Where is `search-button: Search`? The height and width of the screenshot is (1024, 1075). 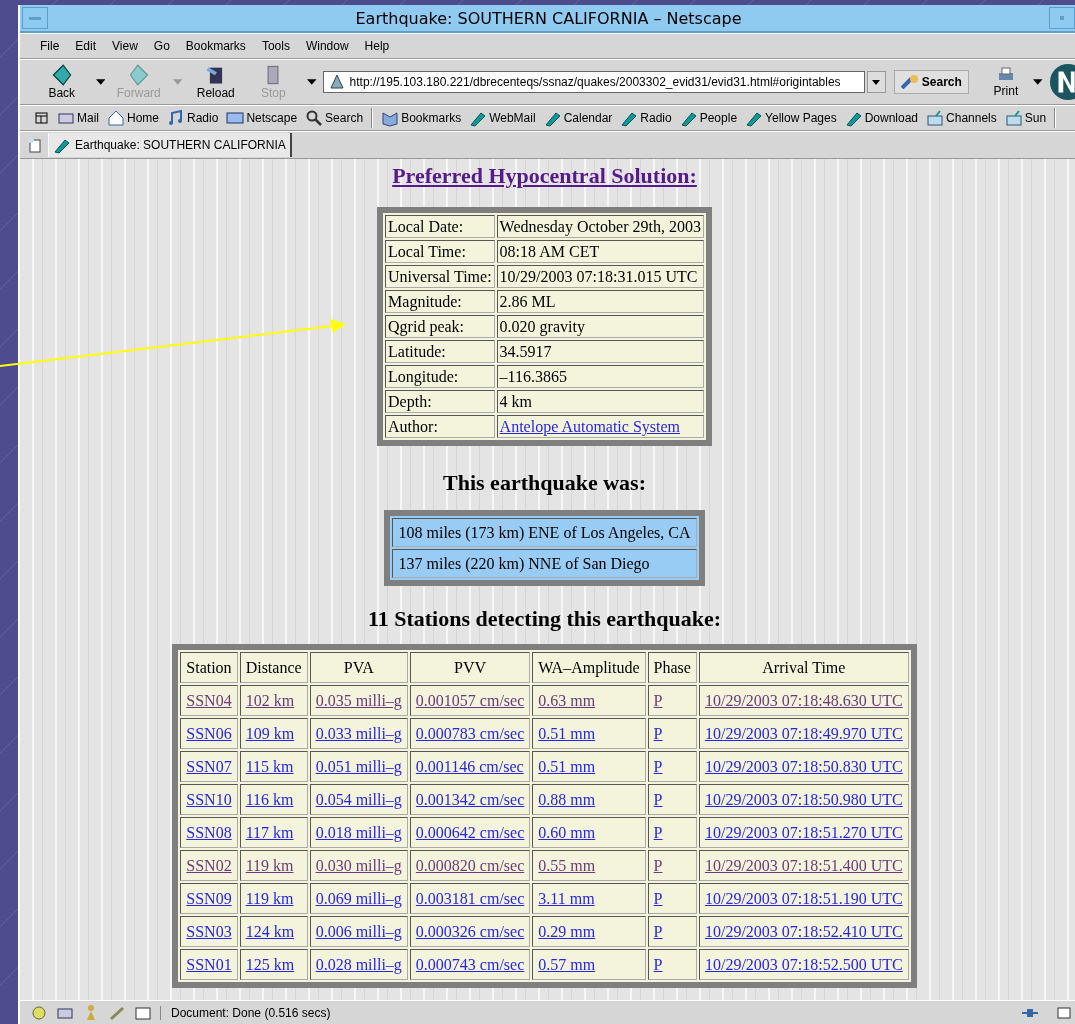 search-button: Search is located at coordinates (931, 82).